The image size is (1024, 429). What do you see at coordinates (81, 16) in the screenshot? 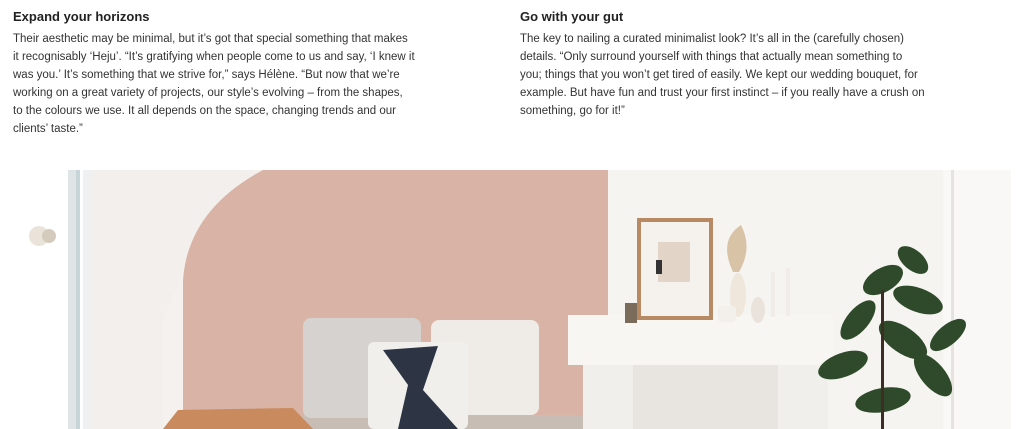
I see `section-heading: Expand your horizons` at bounding box center [81, 16].